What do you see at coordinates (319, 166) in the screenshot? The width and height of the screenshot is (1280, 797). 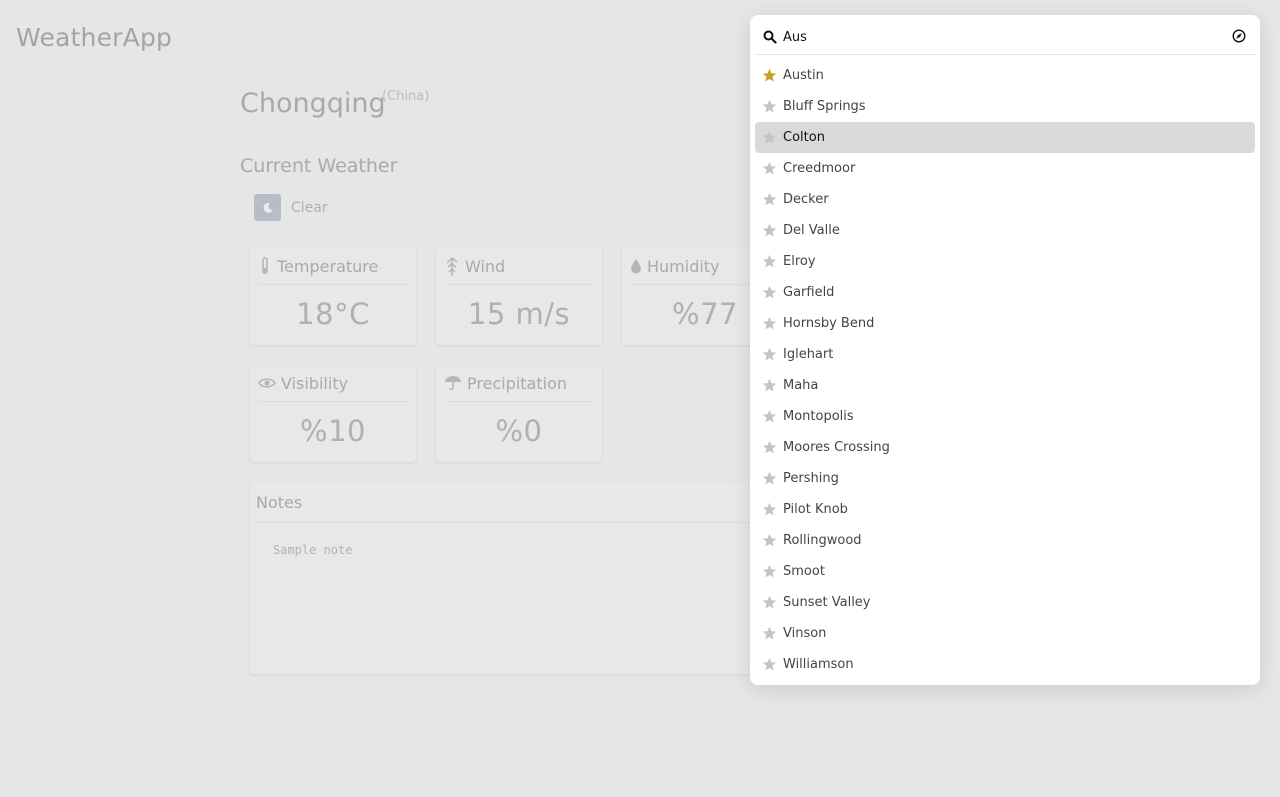 I see `current-weather-title: Current Weather` at bounding box center [319, 166].